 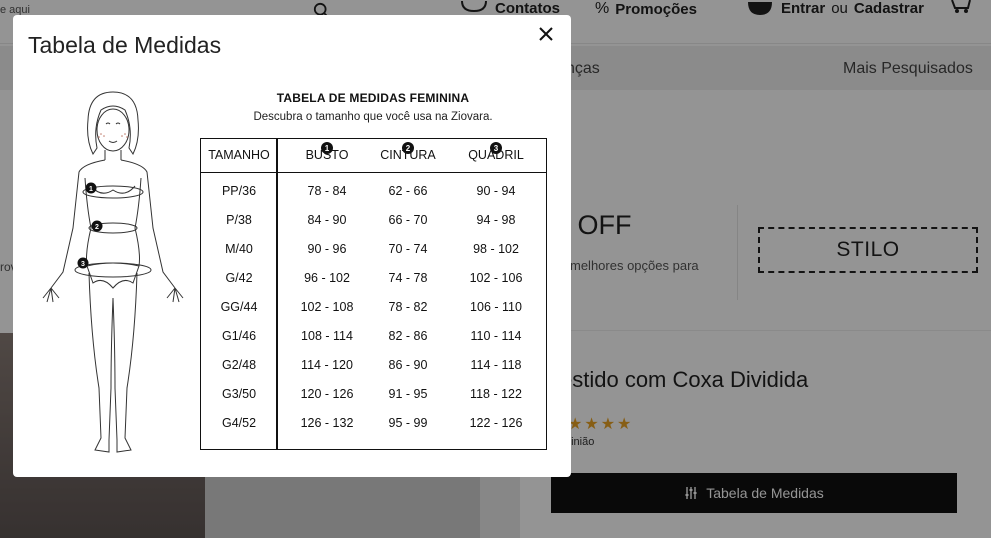 I want to click on table-row: GG/44 102 - 108 78 - 82 106 - 110, so click(x=373, y=306).